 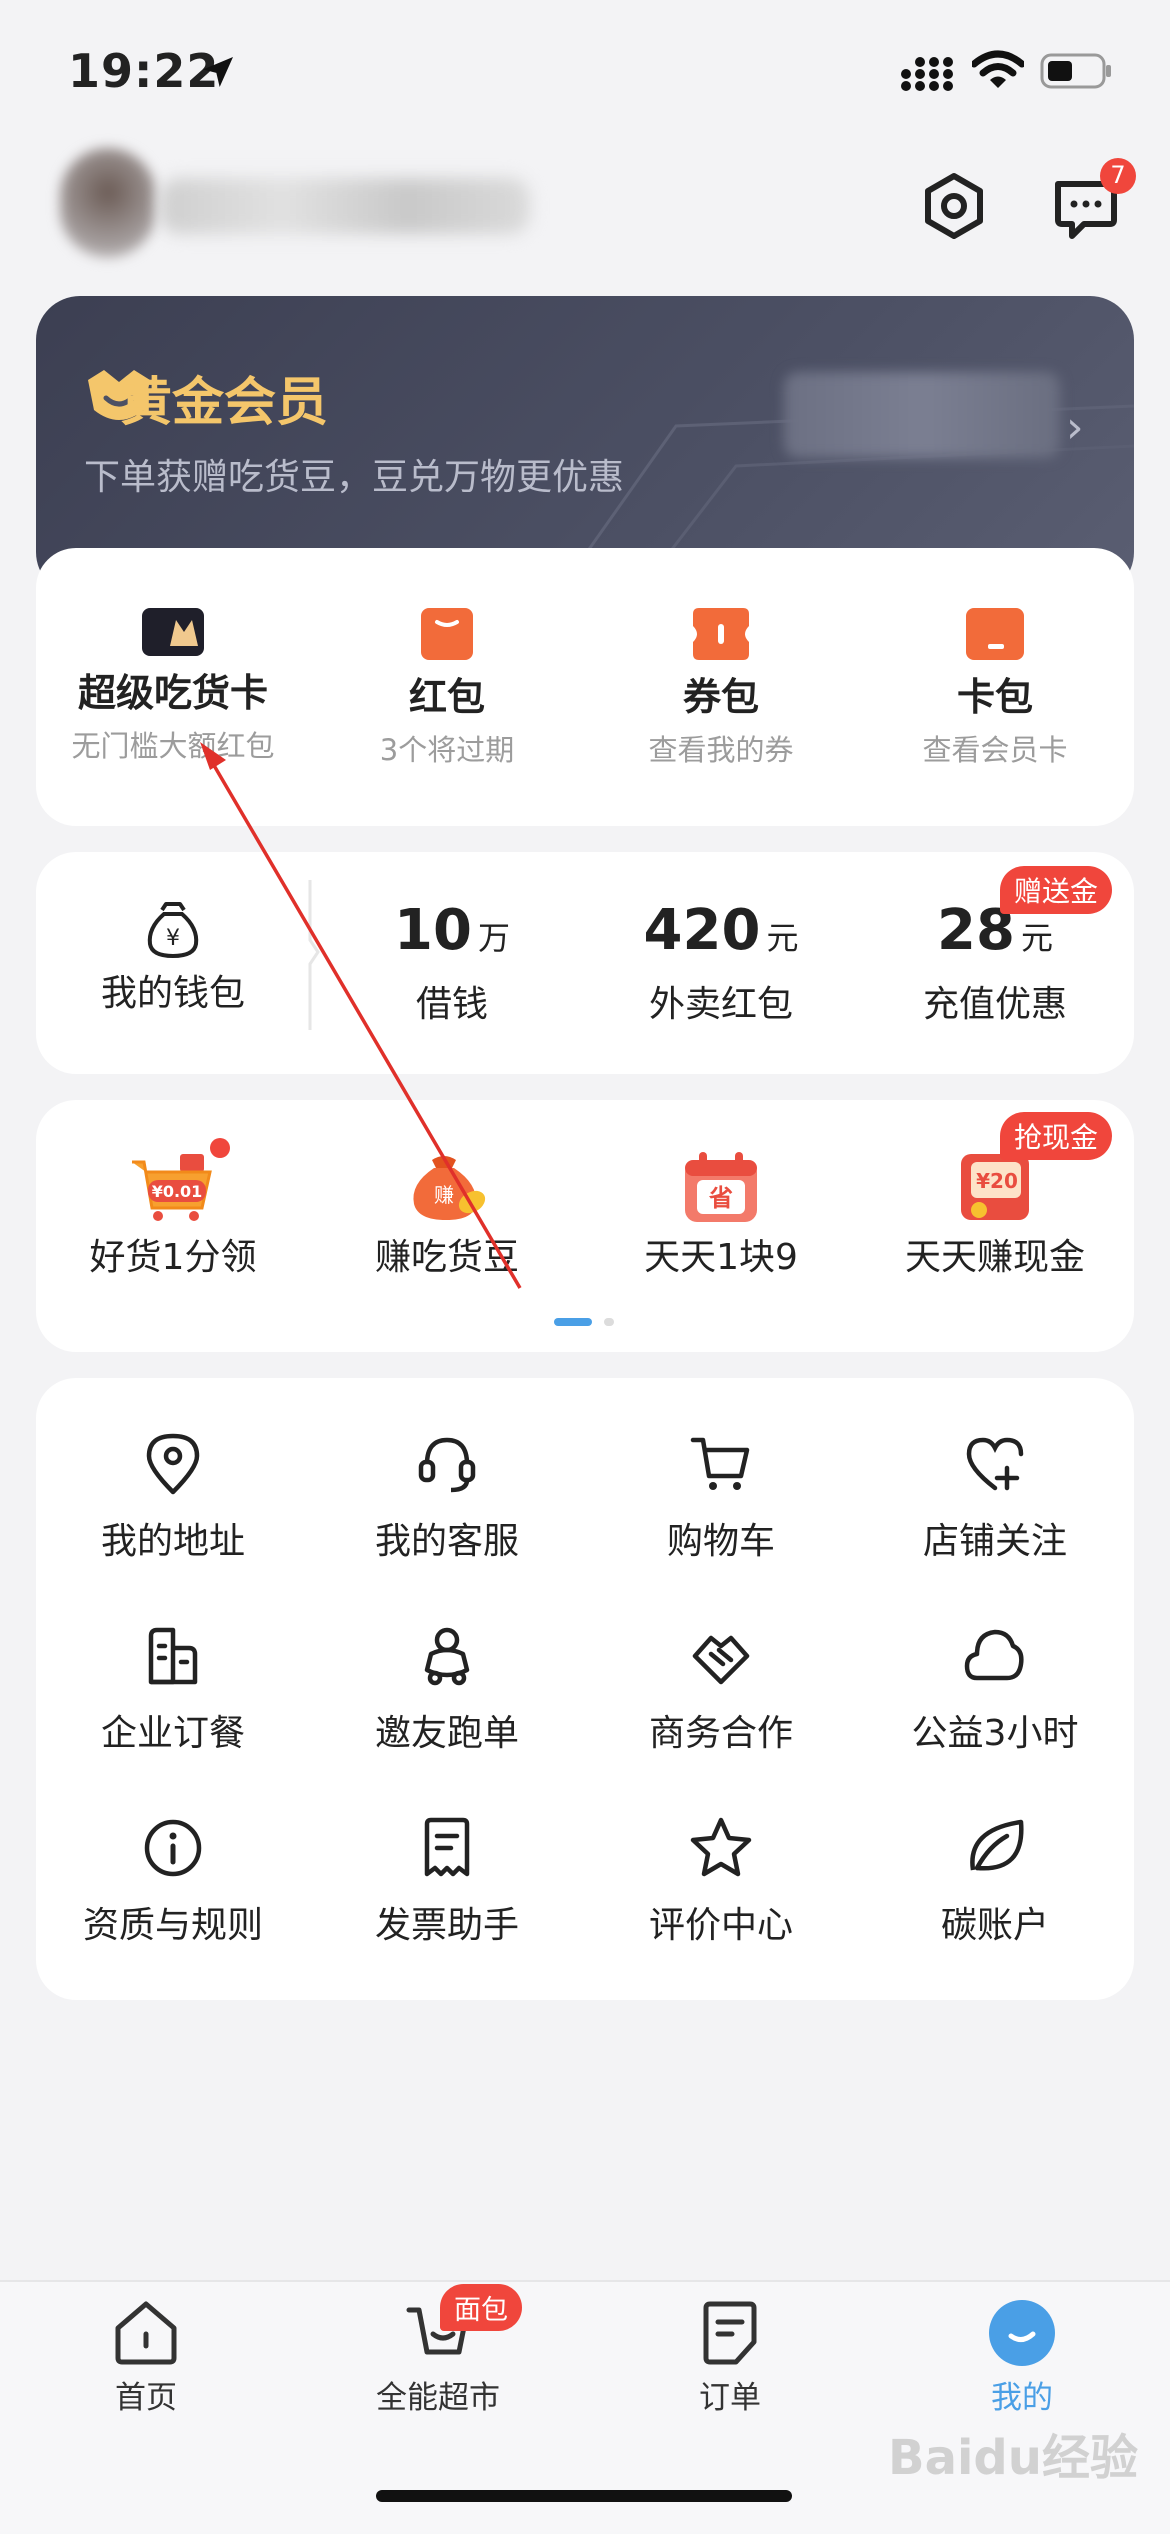 What do you see at coordinates (998, 69) in the screenshot?
I see `wifi-icon` at bounding box center [998, 69].